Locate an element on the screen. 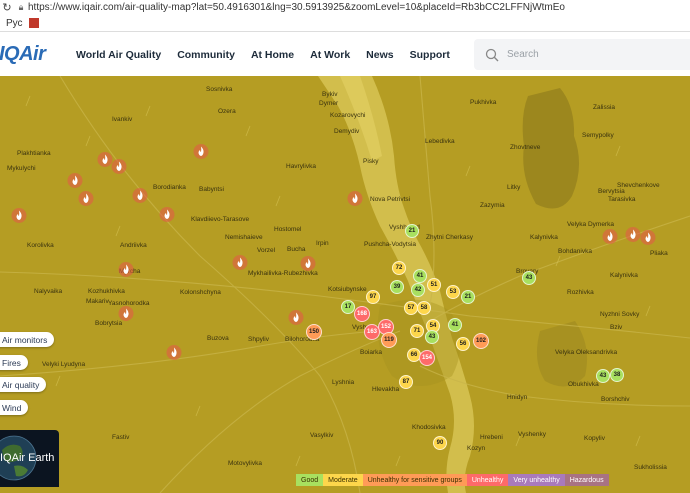  place-label: Plakhtianka is located at coordinates (34, 153).